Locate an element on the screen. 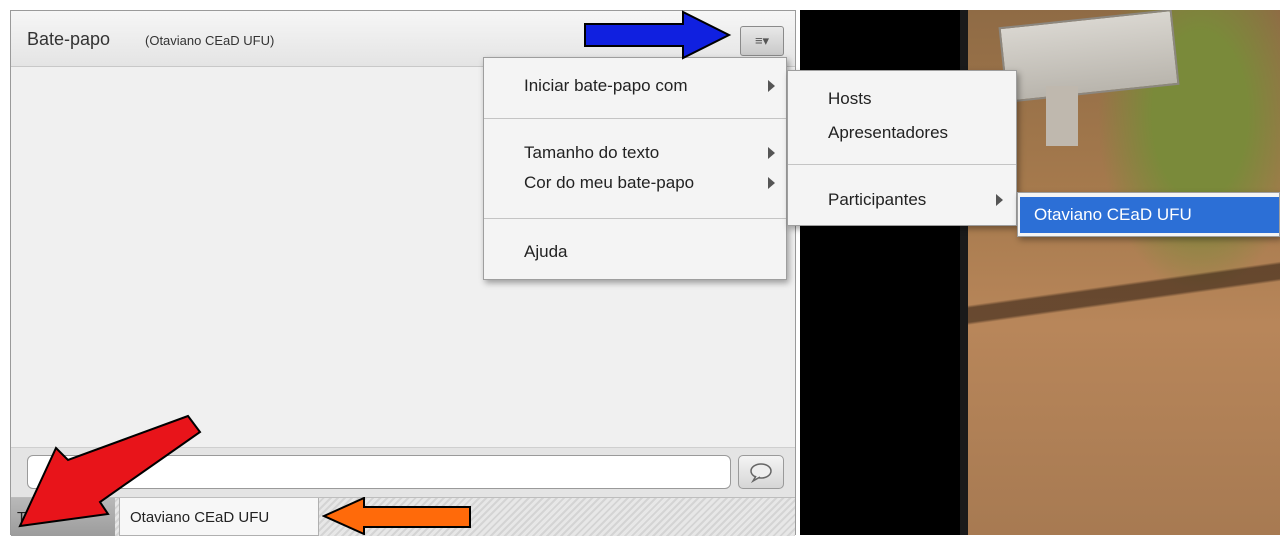  menu-item-label: Iniciar bate-papo com is located at coordinates (606, 85).